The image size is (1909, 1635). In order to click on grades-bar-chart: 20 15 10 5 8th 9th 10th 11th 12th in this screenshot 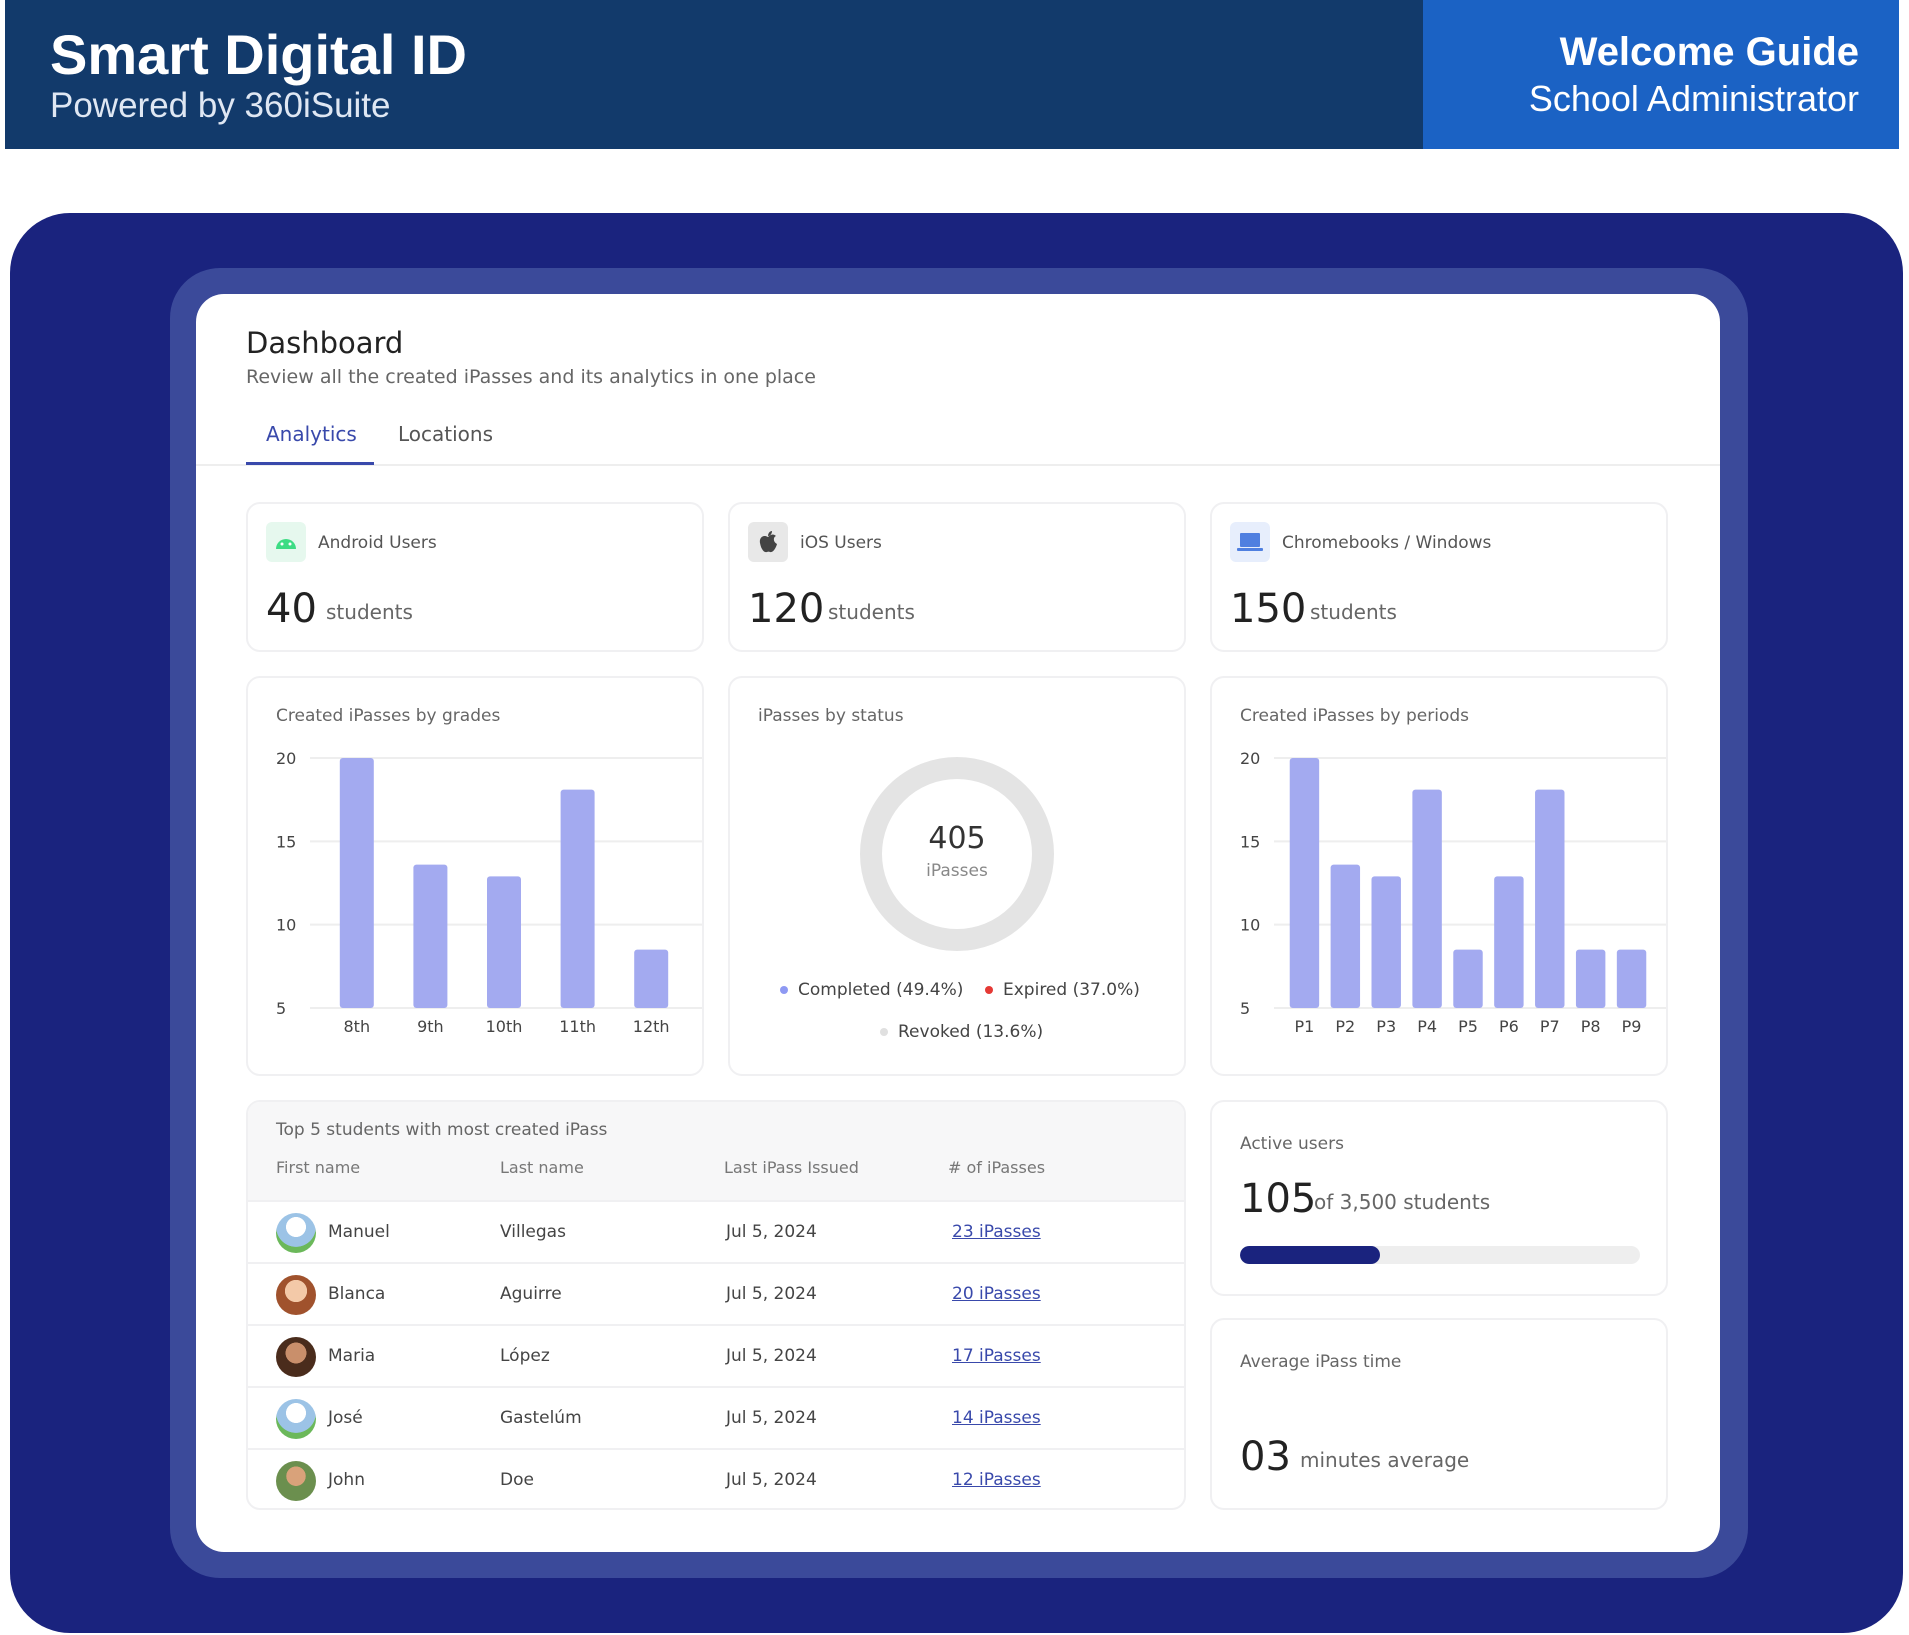, I will do `click(489, 892)`.